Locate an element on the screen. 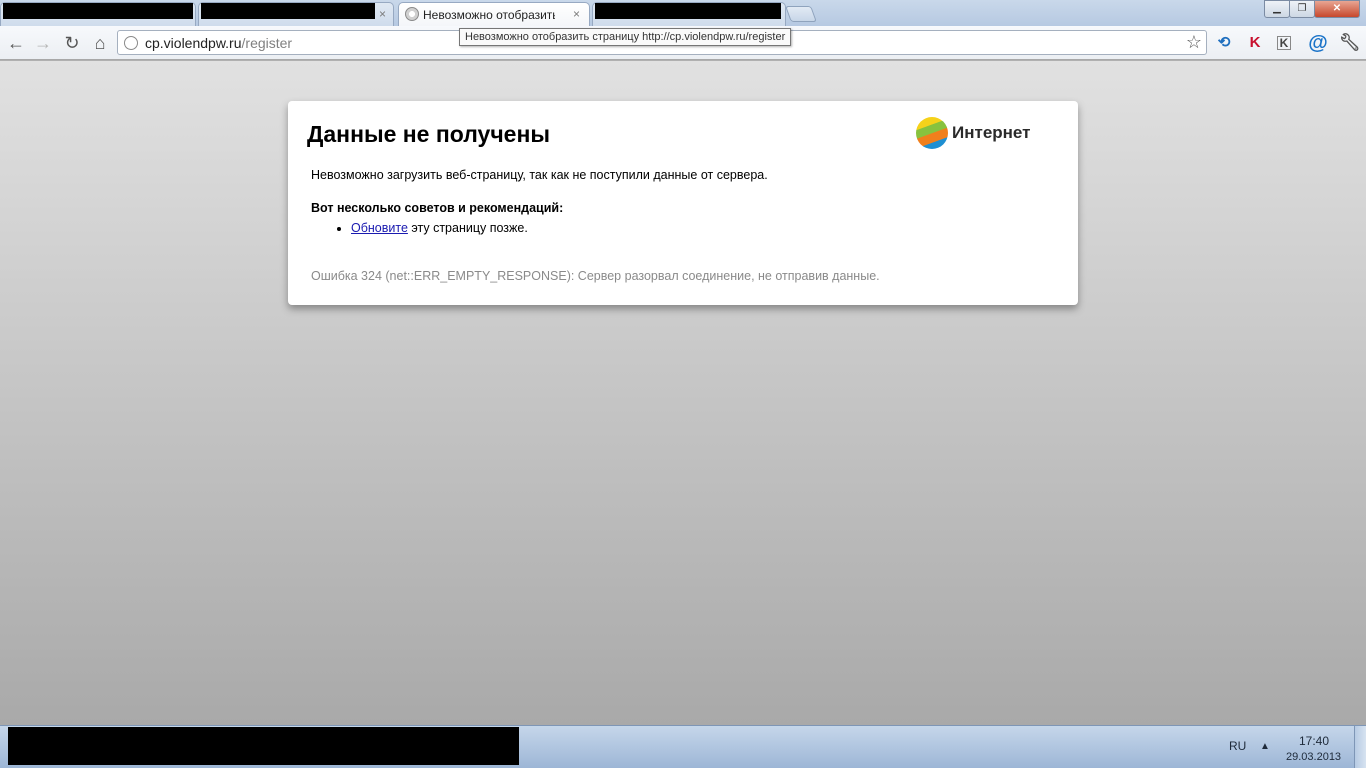 This screenshot has width=1366, height=768. minimize-icon: ▁ is located at coordinates (1277, 9).